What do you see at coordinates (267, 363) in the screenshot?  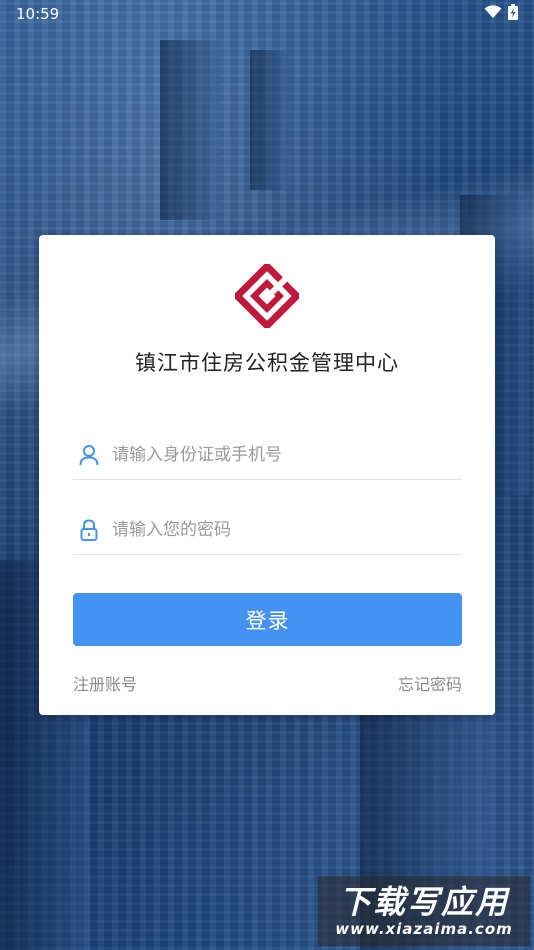 I see `page-title: 镇江市住房公积金管理中心` at bounding box center [267, 363].